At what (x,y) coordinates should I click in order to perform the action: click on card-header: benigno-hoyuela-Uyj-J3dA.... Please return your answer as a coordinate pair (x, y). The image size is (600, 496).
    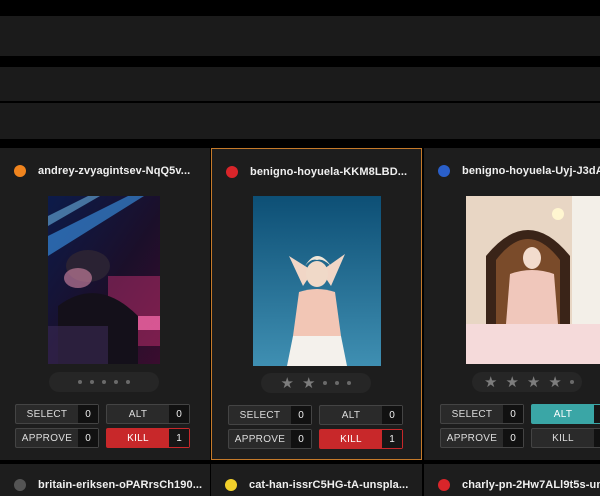
    Looking at the image, I should click on (519, 171).